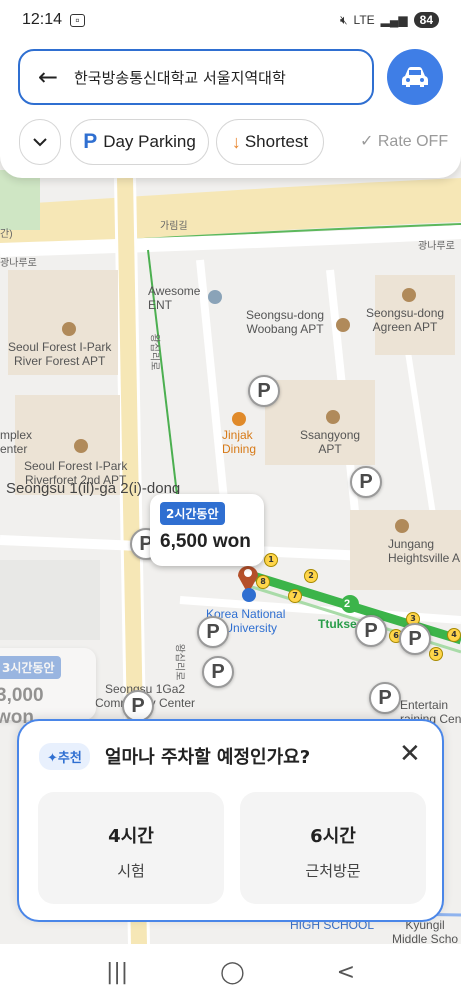 The width and height of the screenshot is (461, 1000). What do you see at coordinates (311, 576) in the screenshot?
I see `station-number-badge: 2` at bounding box center [311, 576].